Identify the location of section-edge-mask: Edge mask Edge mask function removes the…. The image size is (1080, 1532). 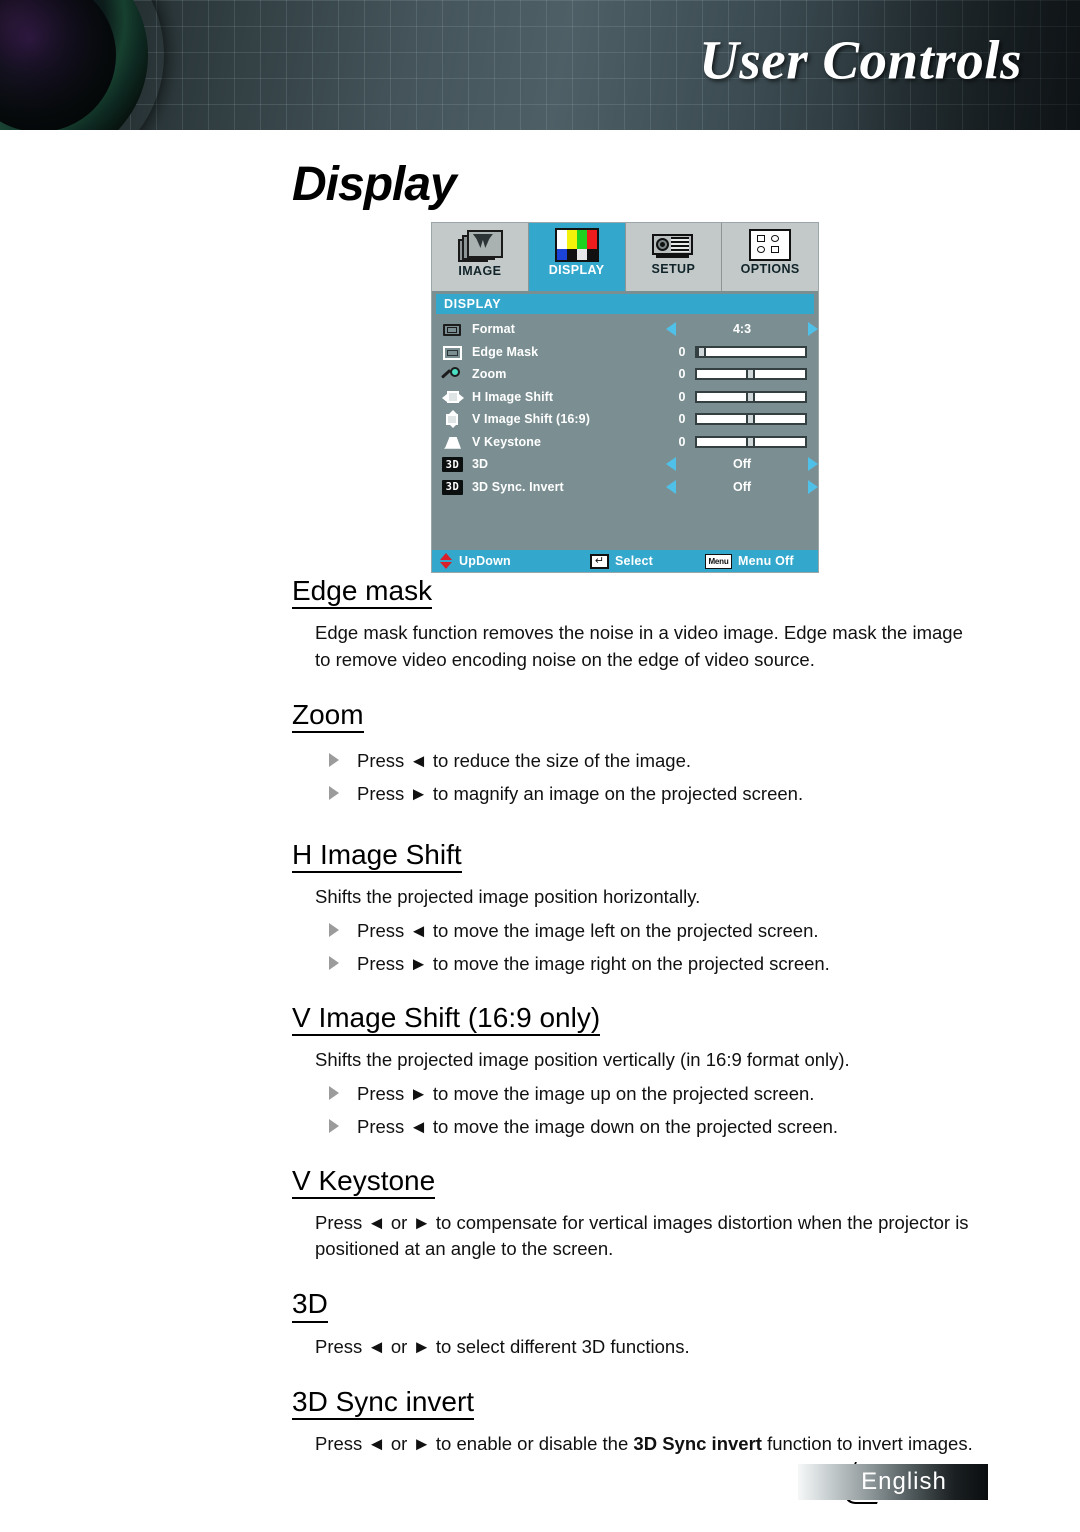
(540, 624).